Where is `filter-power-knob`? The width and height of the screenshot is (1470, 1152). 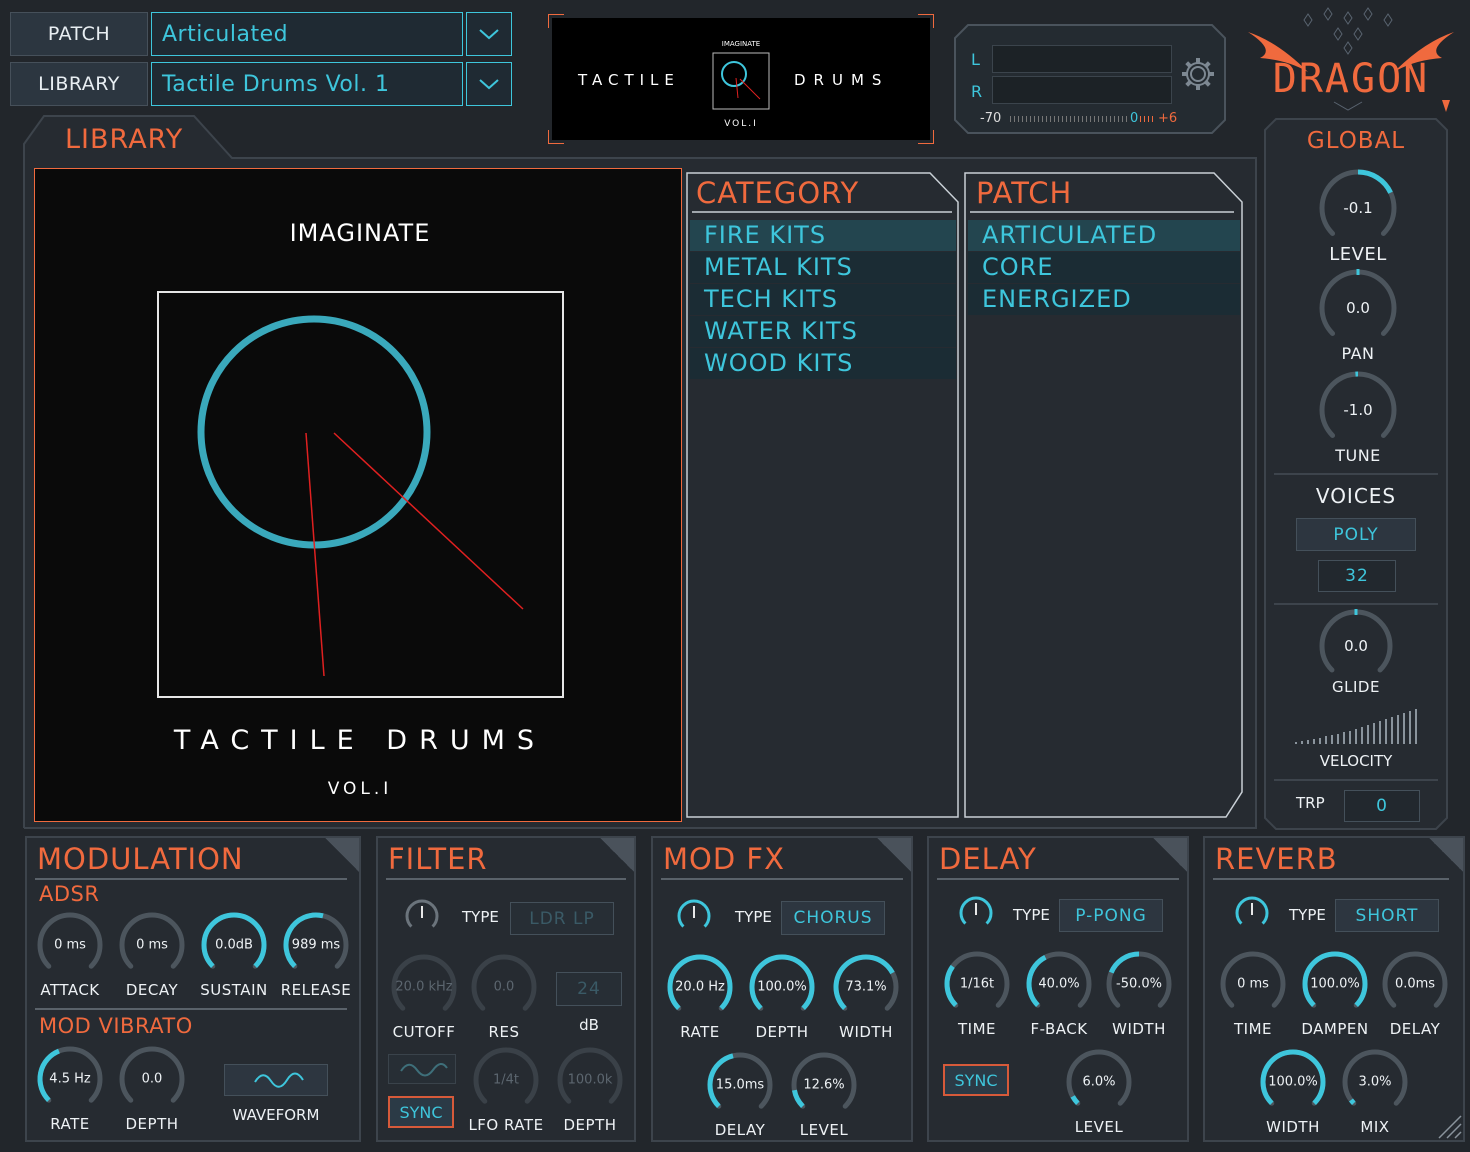
filter-power-knob is located at coordinates (422, 916).